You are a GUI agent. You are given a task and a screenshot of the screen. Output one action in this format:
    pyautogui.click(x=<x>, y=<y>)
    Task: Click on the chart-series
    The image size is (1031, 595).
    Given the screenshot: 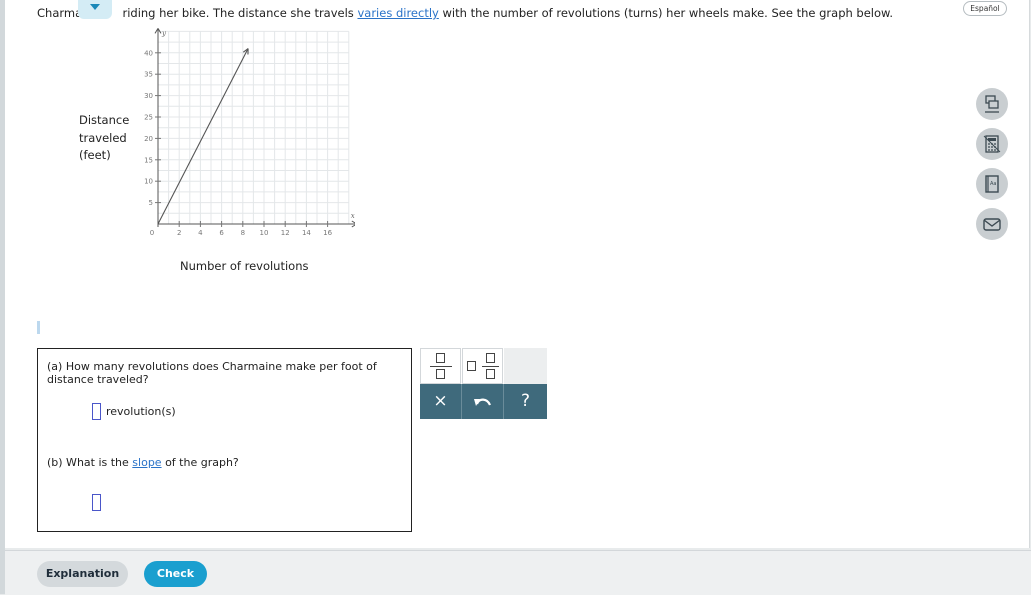 What is the action you would take?
    pyautogui.click(x=203, y=136)
    